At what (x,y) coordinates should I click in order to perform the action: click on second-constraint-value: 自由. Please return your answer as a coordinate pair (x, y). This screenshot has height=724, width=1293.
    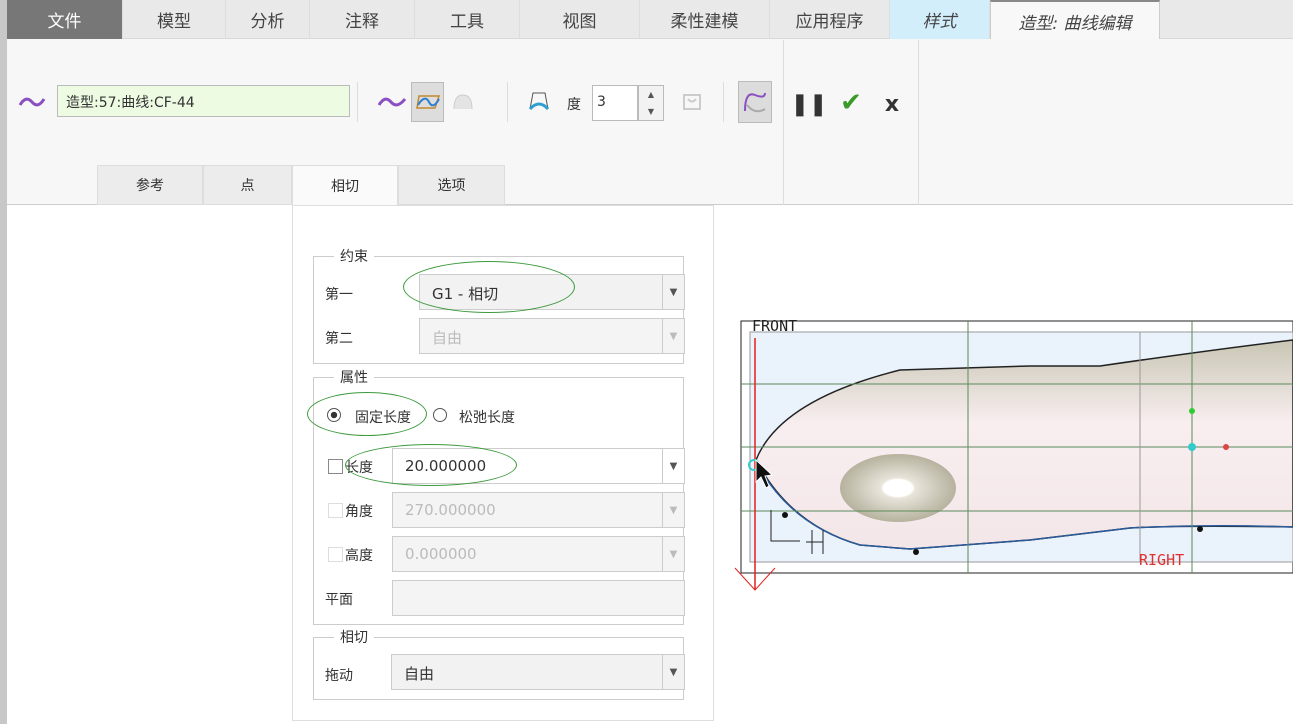
    Looking at the image, I should click on (447, 338).